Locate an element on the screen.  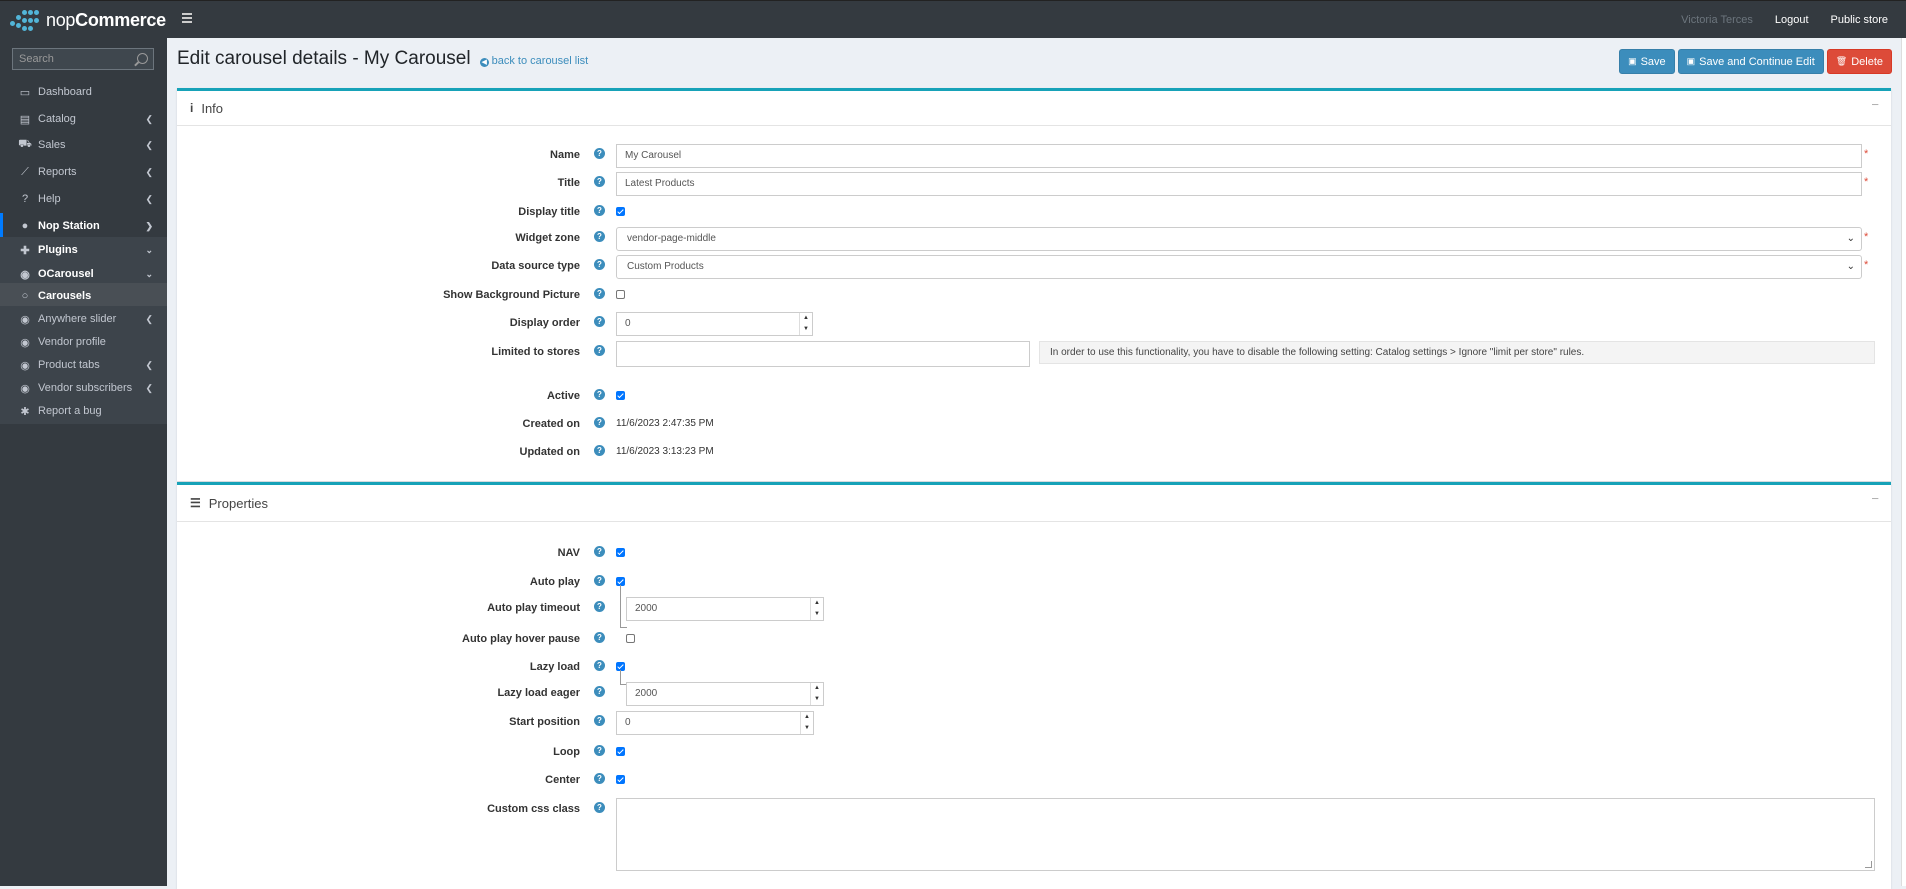
autoplay-hover-checkbox is located at coordinates (630, 638).